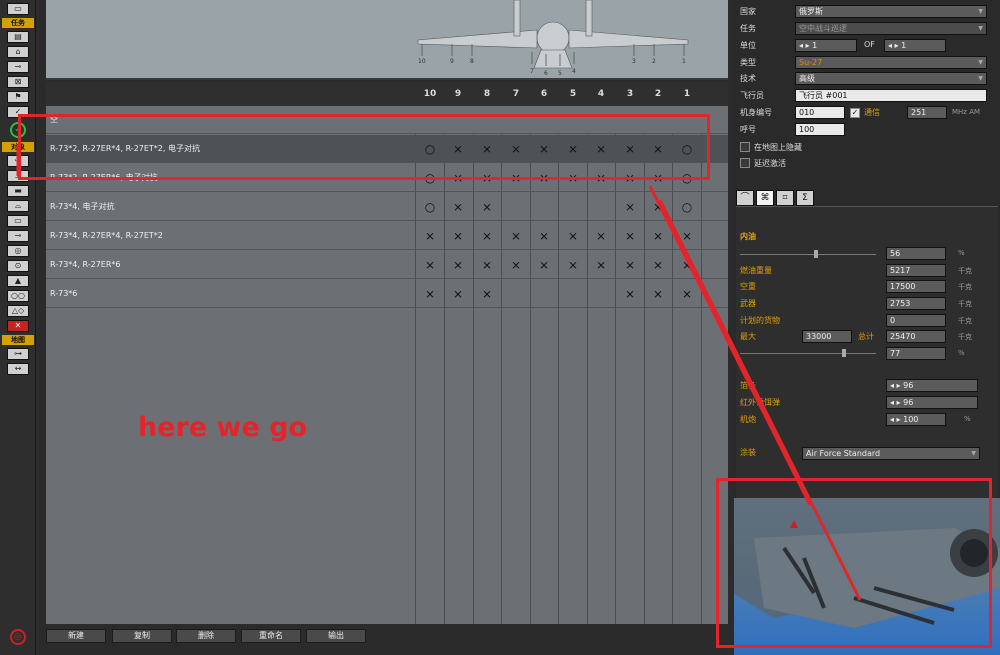 The width and height of the screenshot is (1000, 655). Describe the element at coordinates (387, 265) in the screenshot. I see `loadout-row: R-73*4, R-27ER*6 ⨯ ⨯ ⨯ ⨯ ⨯ ⨯ ⨯ ⨯ ⨯ ⨯` at that location.